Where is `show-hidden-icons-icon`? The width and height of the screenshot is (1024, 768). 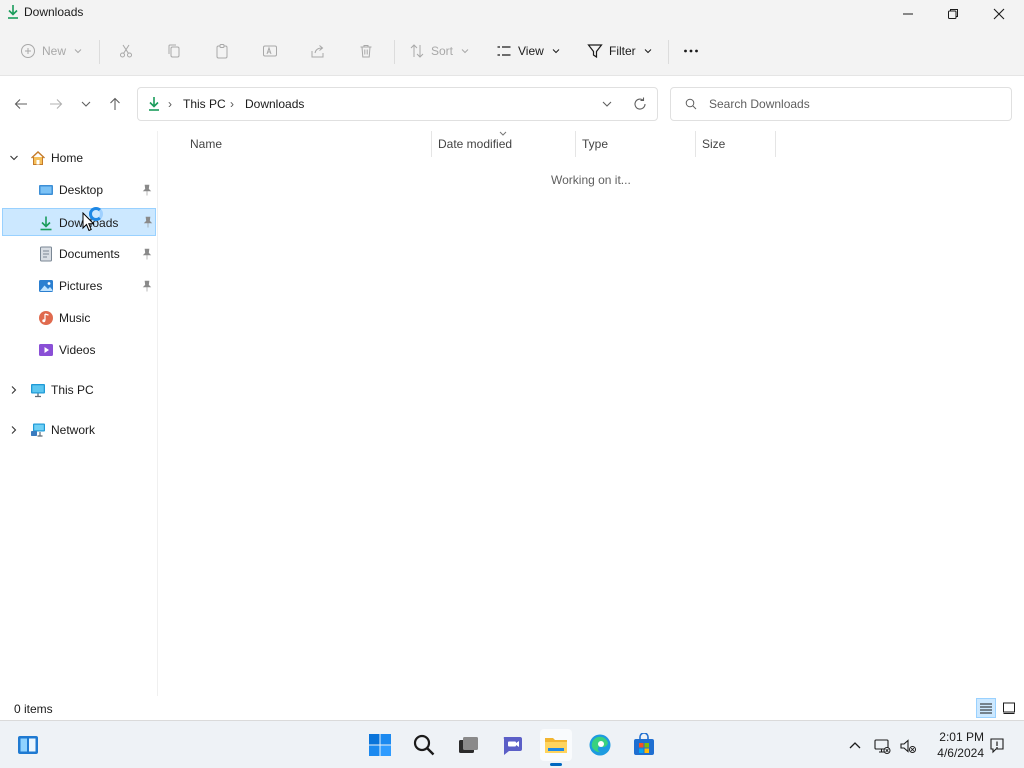
show-hidden-icons-icon is located at coordinates (855, 746).